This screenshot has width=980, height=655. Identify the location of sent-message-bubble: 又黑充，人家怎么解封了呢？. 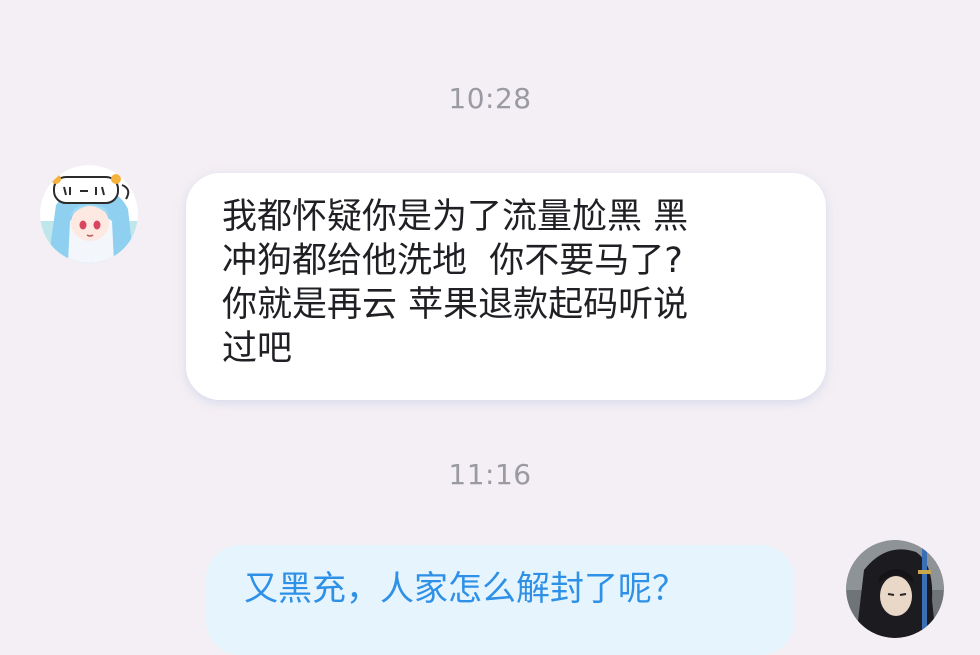
(500, 600).